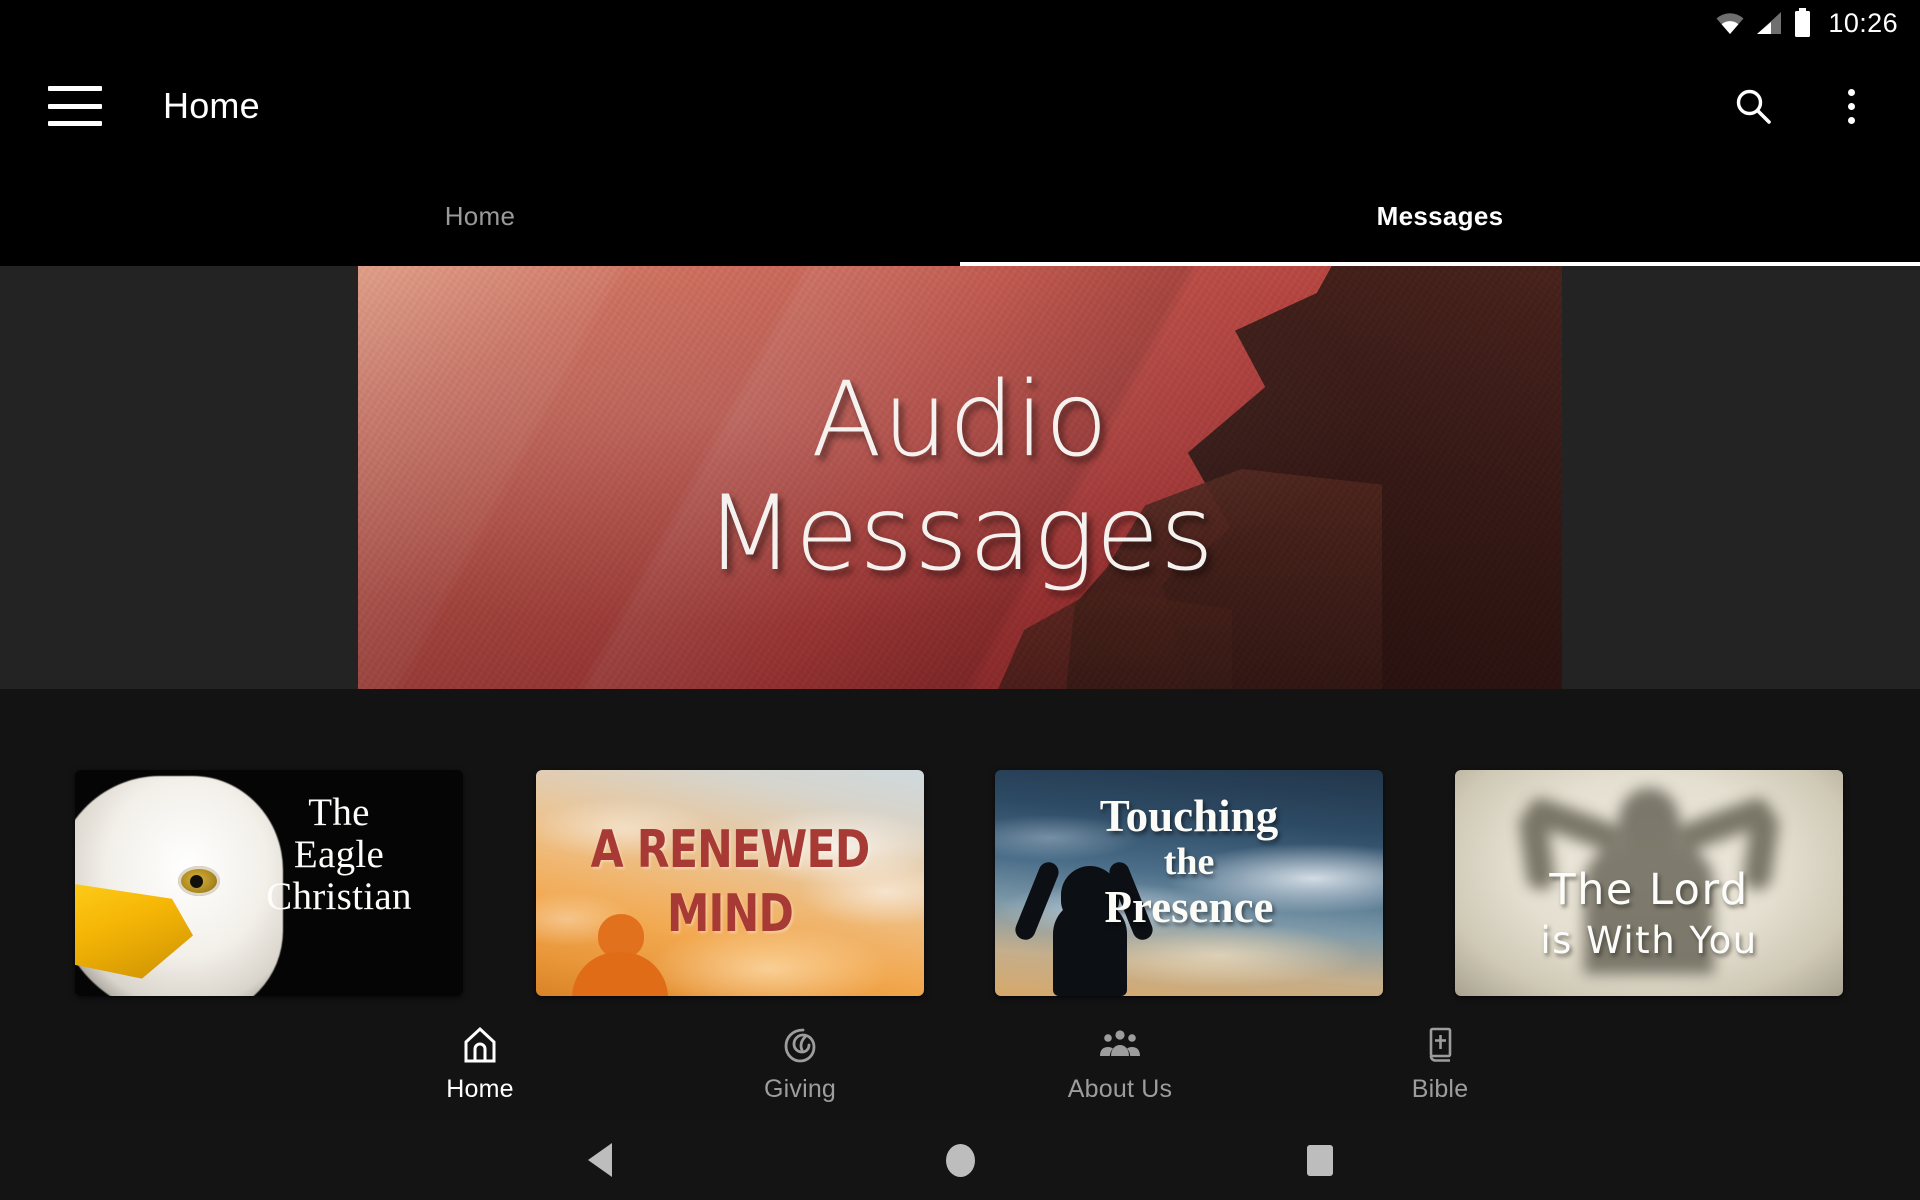 This screenshot has width=1920, height=1200. Describe the element at coordinates (800, 1045) in the screenshot. I see `giving-hand-icon` at that location.